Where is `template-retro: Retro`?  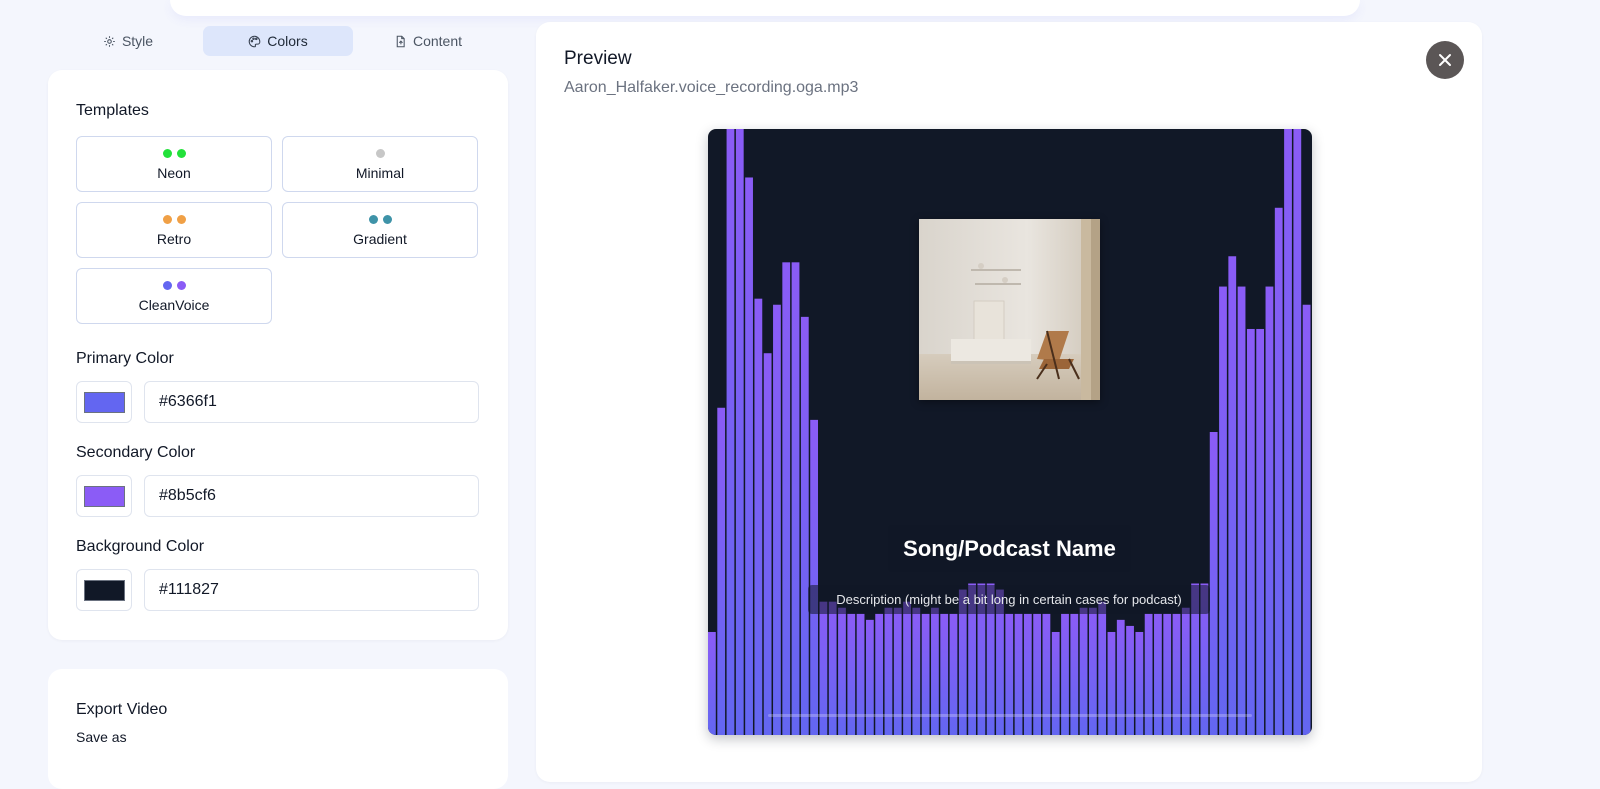 template-retro: Retro is located at coordinates (174, 230).